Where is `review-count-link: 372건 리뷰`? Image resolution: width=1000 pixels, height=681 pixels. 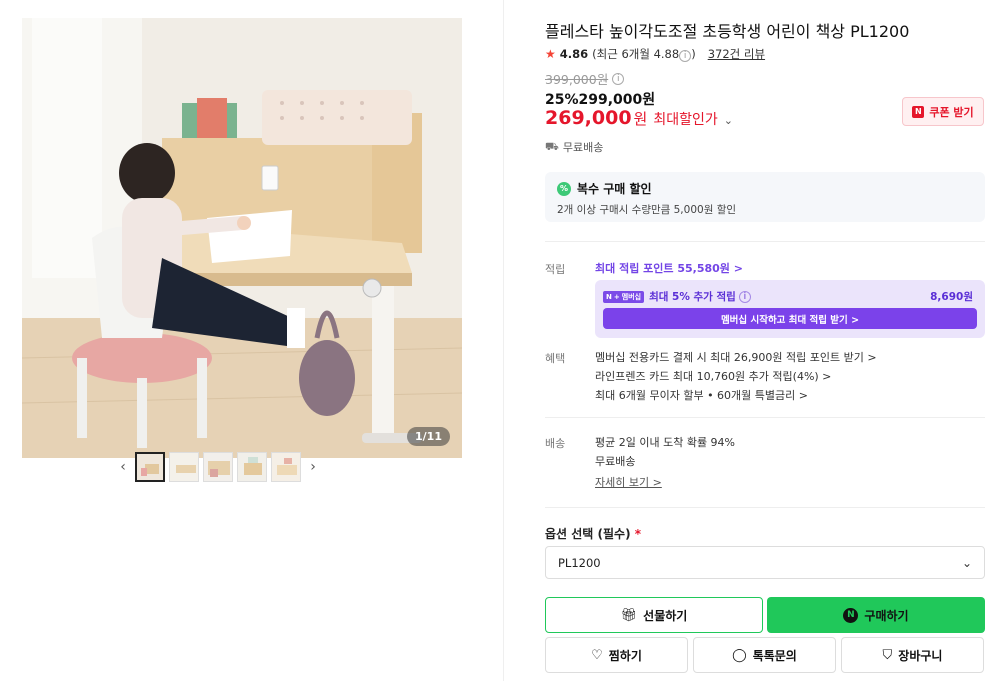 review-count-link: 372건 리뷰 is located at coordinates (736, 54).